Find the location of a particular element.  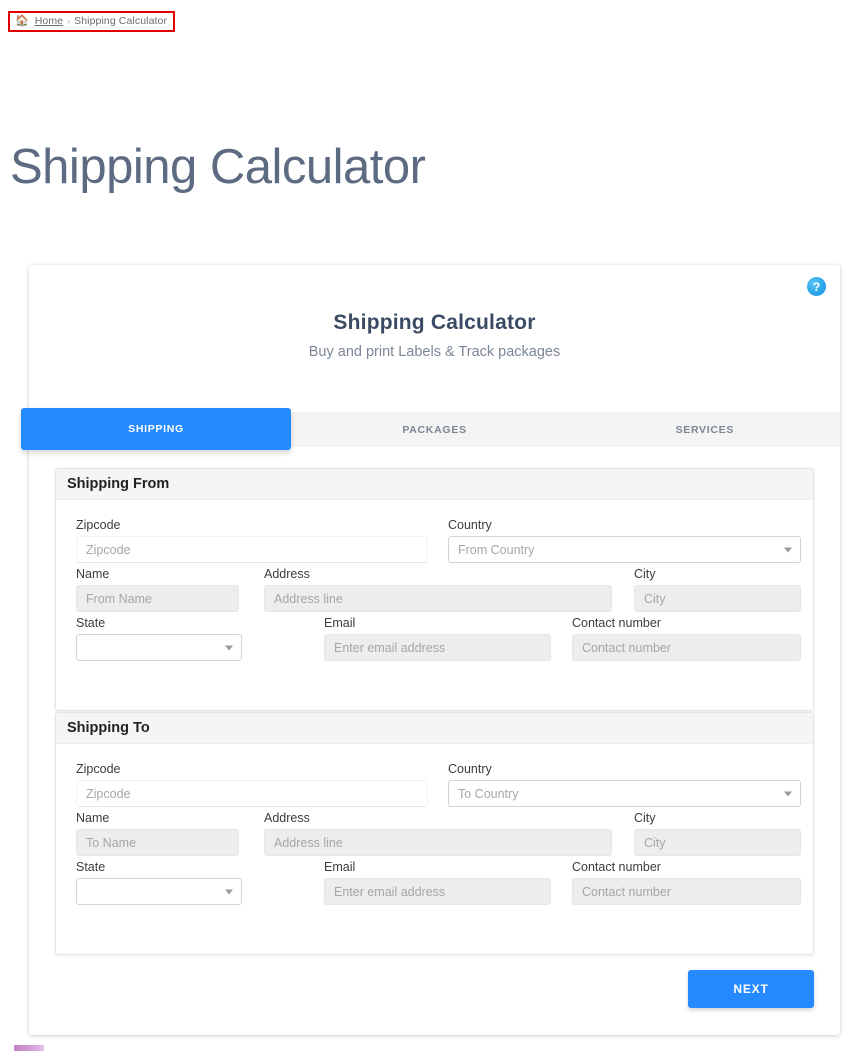

select-to-state is located at coordinates (159, 891).